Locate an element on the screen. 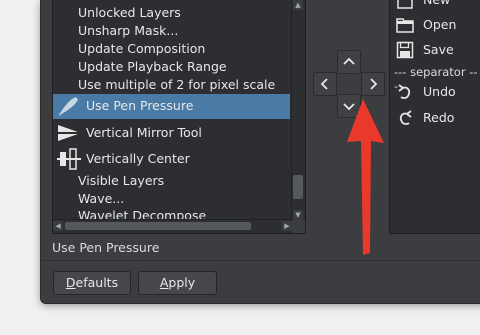  list-item: Wavelet Decompose is located at coordinates (171, 212).